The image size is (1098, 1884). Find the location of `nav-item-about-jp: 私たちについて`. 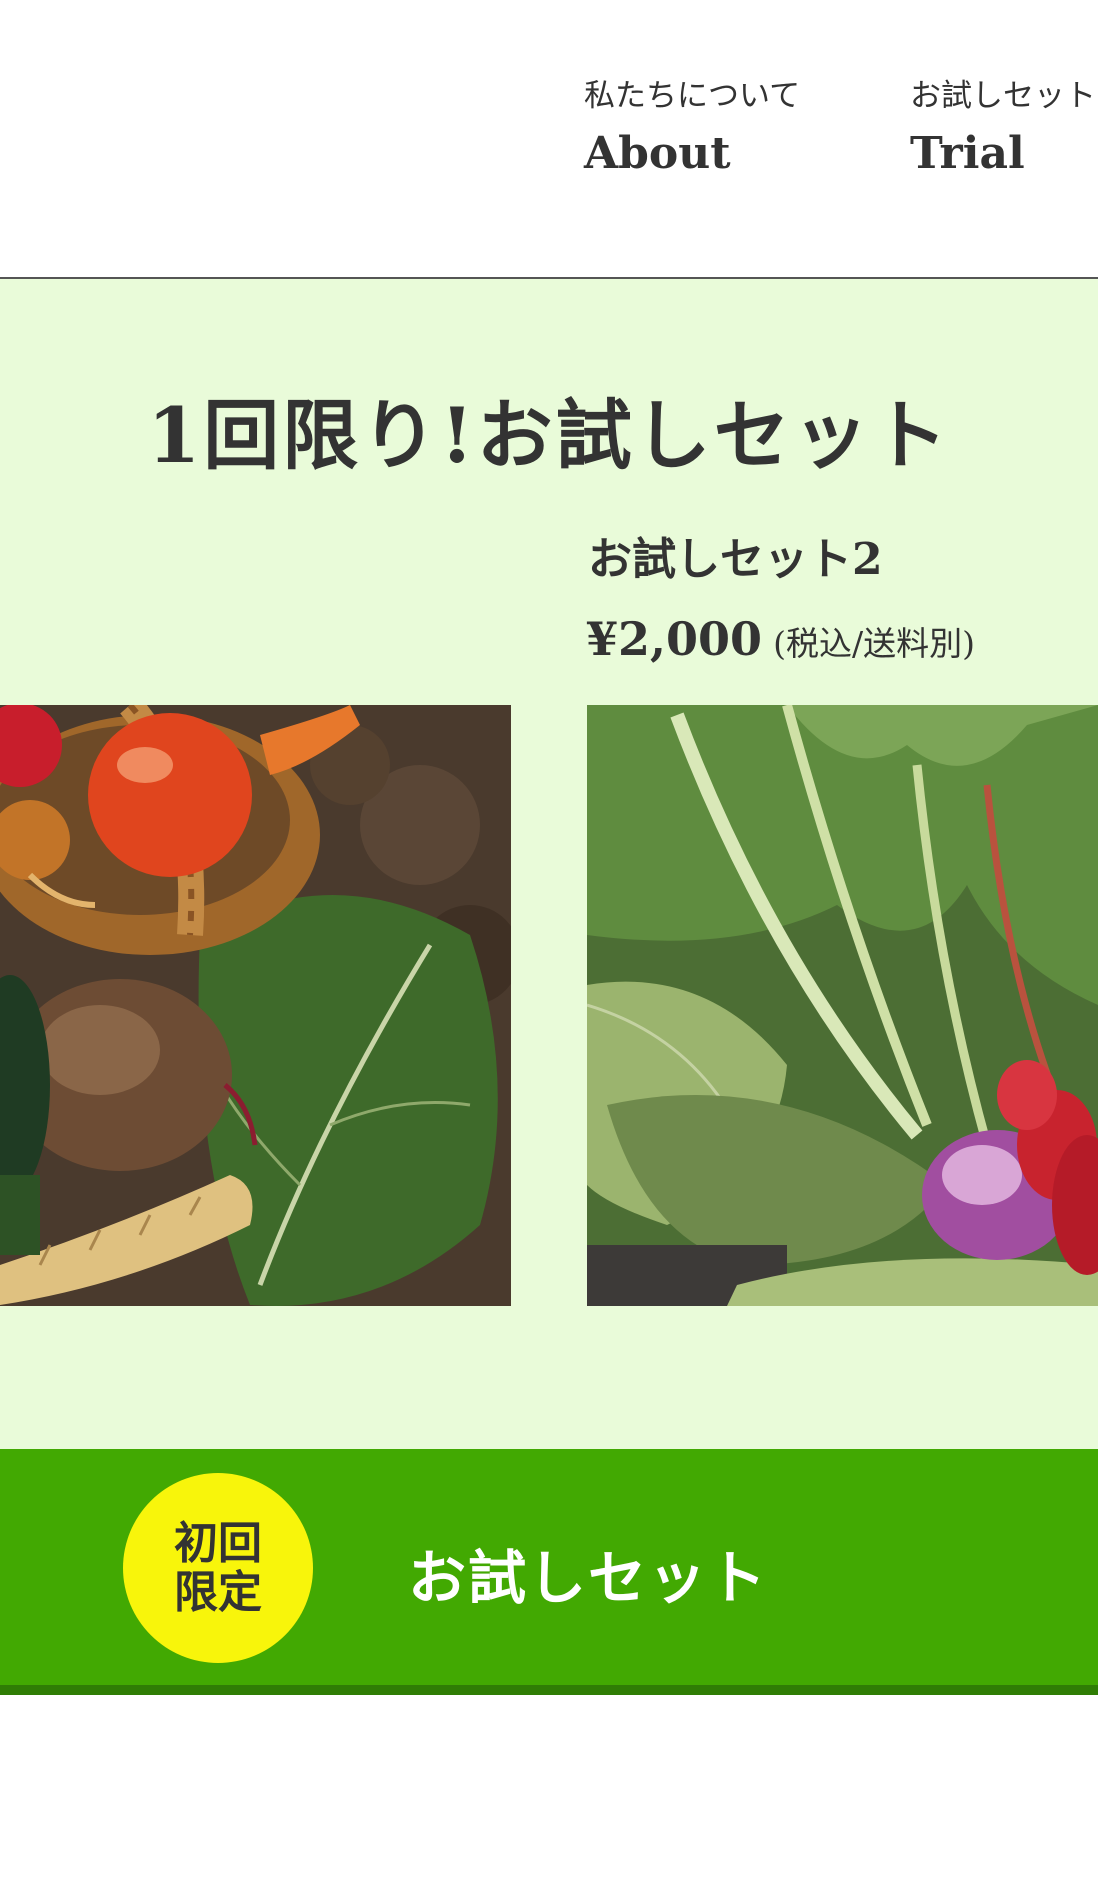

nav-item-about-jp: 私たちについて is located at coordinates (692, 96).